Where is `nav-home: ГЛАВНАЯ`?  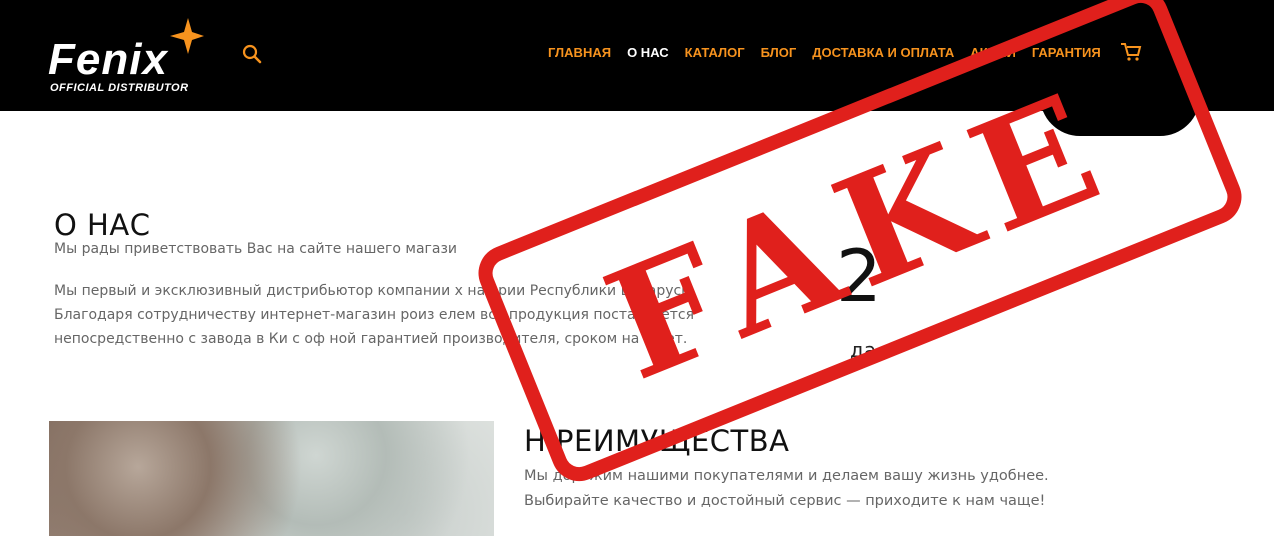
nav-home: ГЛАВНАЯ is located at coordinates (579, 52).